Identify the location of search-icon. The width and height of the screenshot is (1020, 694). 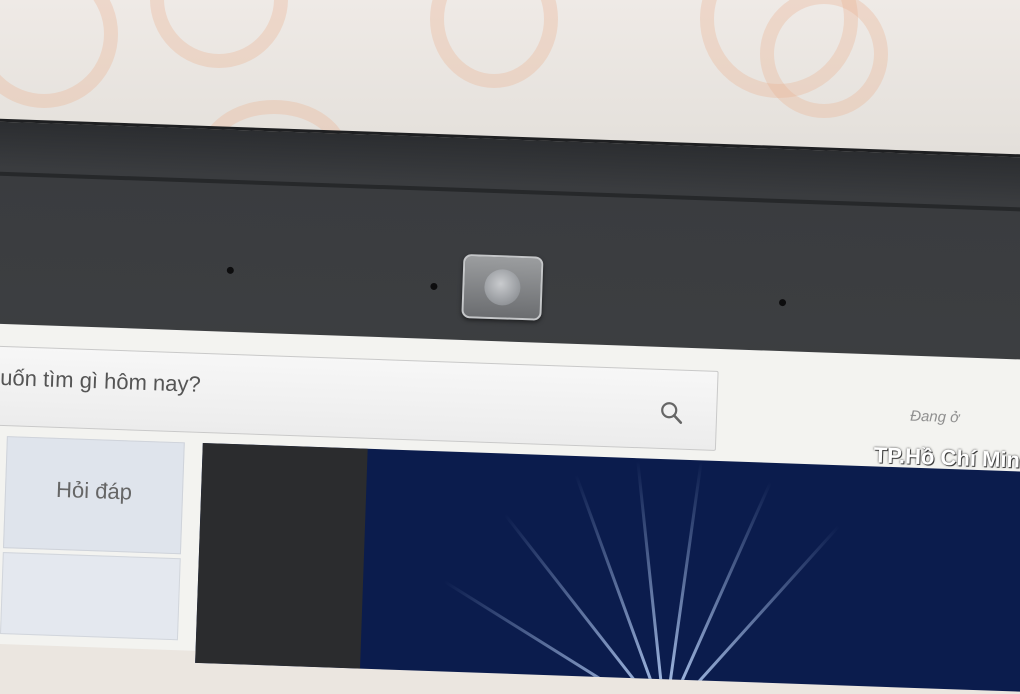
(671, 412).